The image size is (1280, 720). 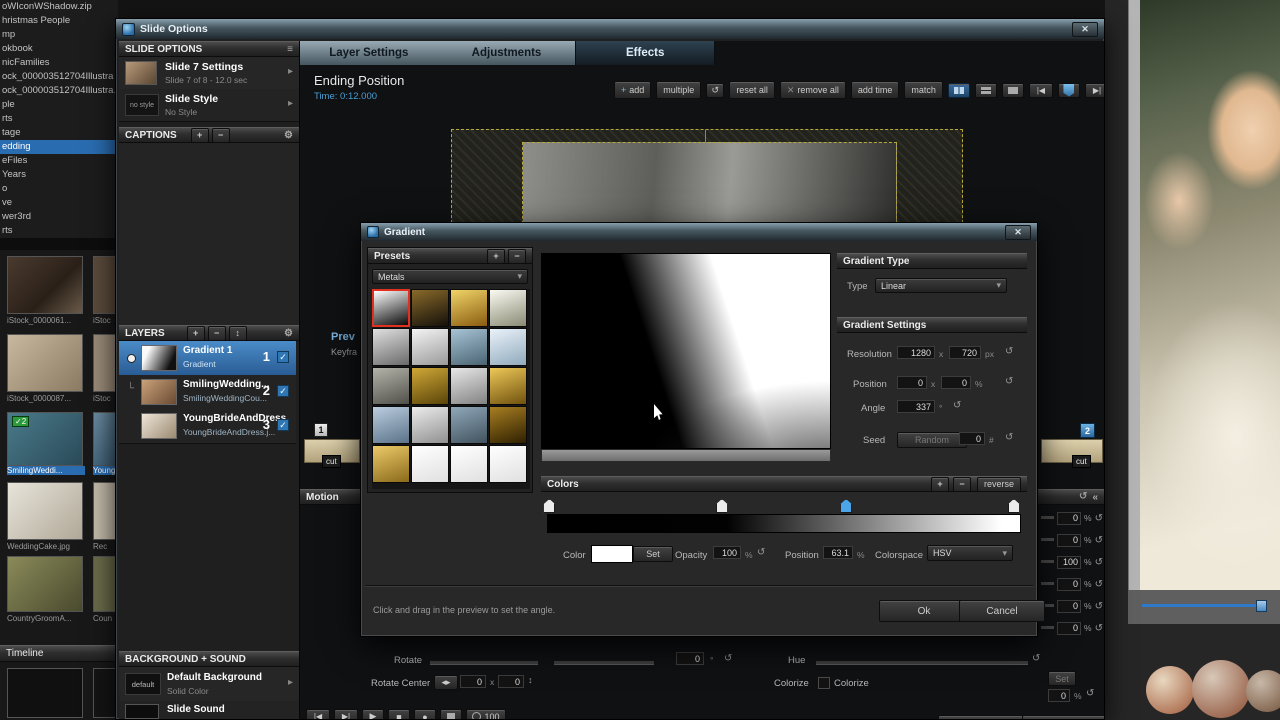 I want to click on file-item: mp, so click(x=59, y=35).